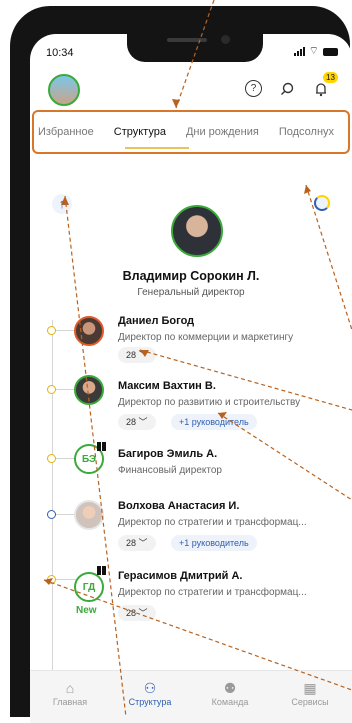 Image resolution: width=352 pixels, height=723 pixels. Describe the element at coordinates (197, 231) in the screenshot. I see `manager-avatar` at that location.